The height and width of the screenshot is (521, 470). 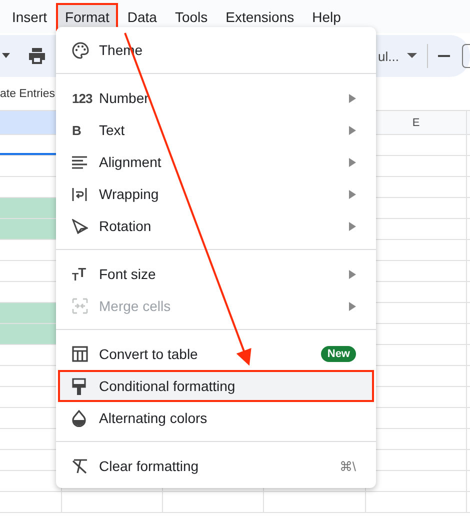 What do you see at coordinates (216, 386) in the screenshot?
I see `menu-item: Conditional formatting` at bounding box center [216, 386].